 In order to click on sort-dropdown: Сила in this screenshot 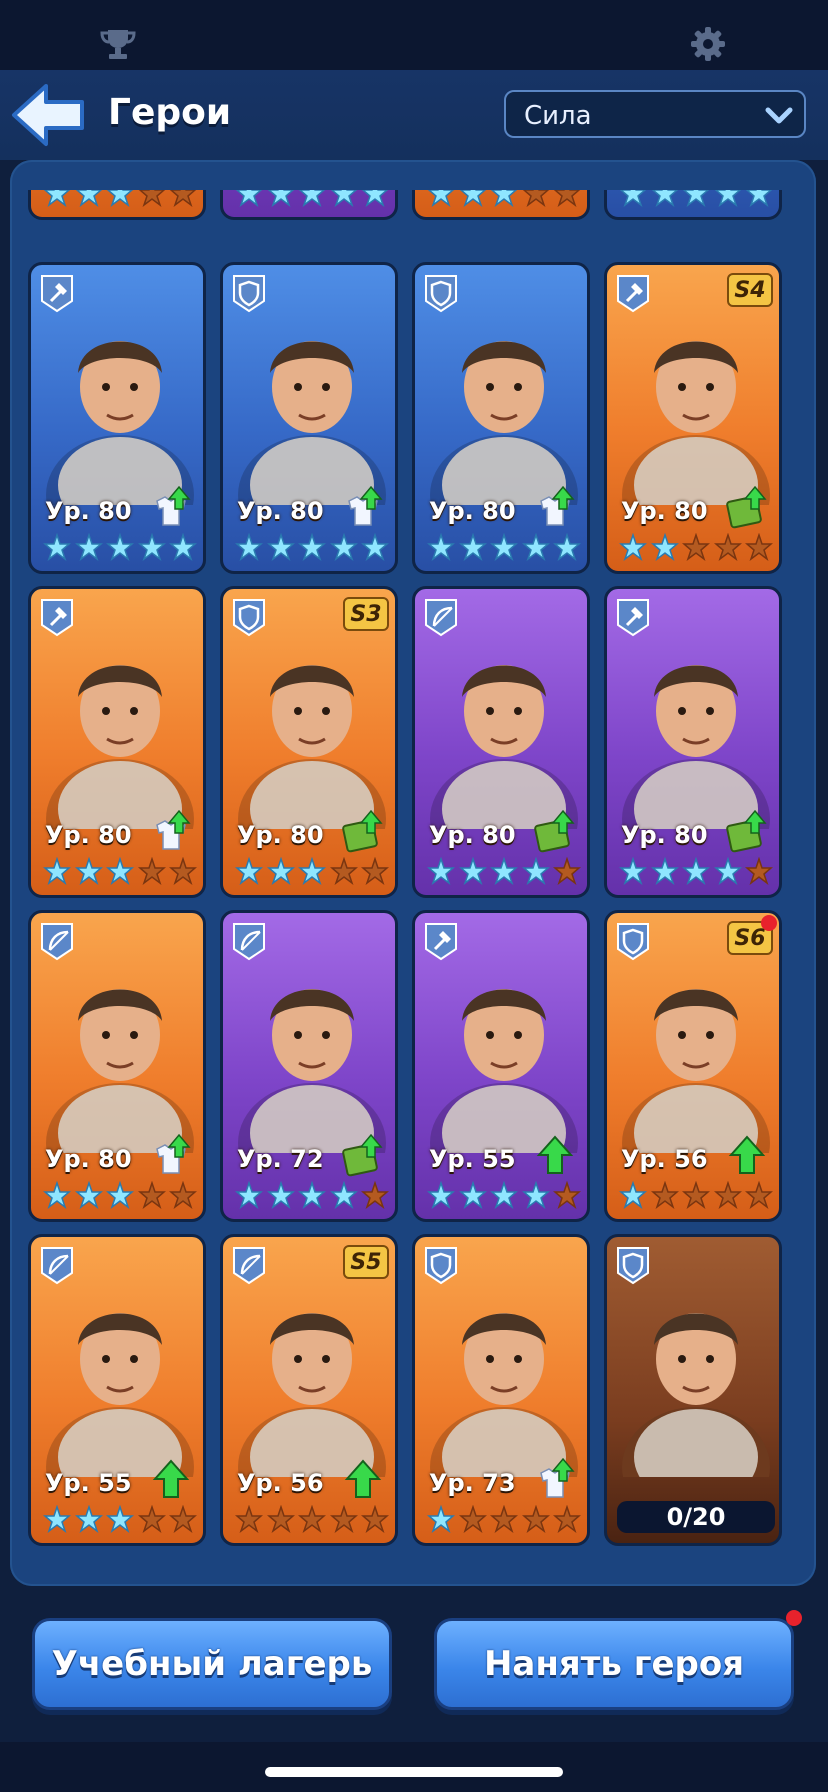, I will do `click(655, 114)`.